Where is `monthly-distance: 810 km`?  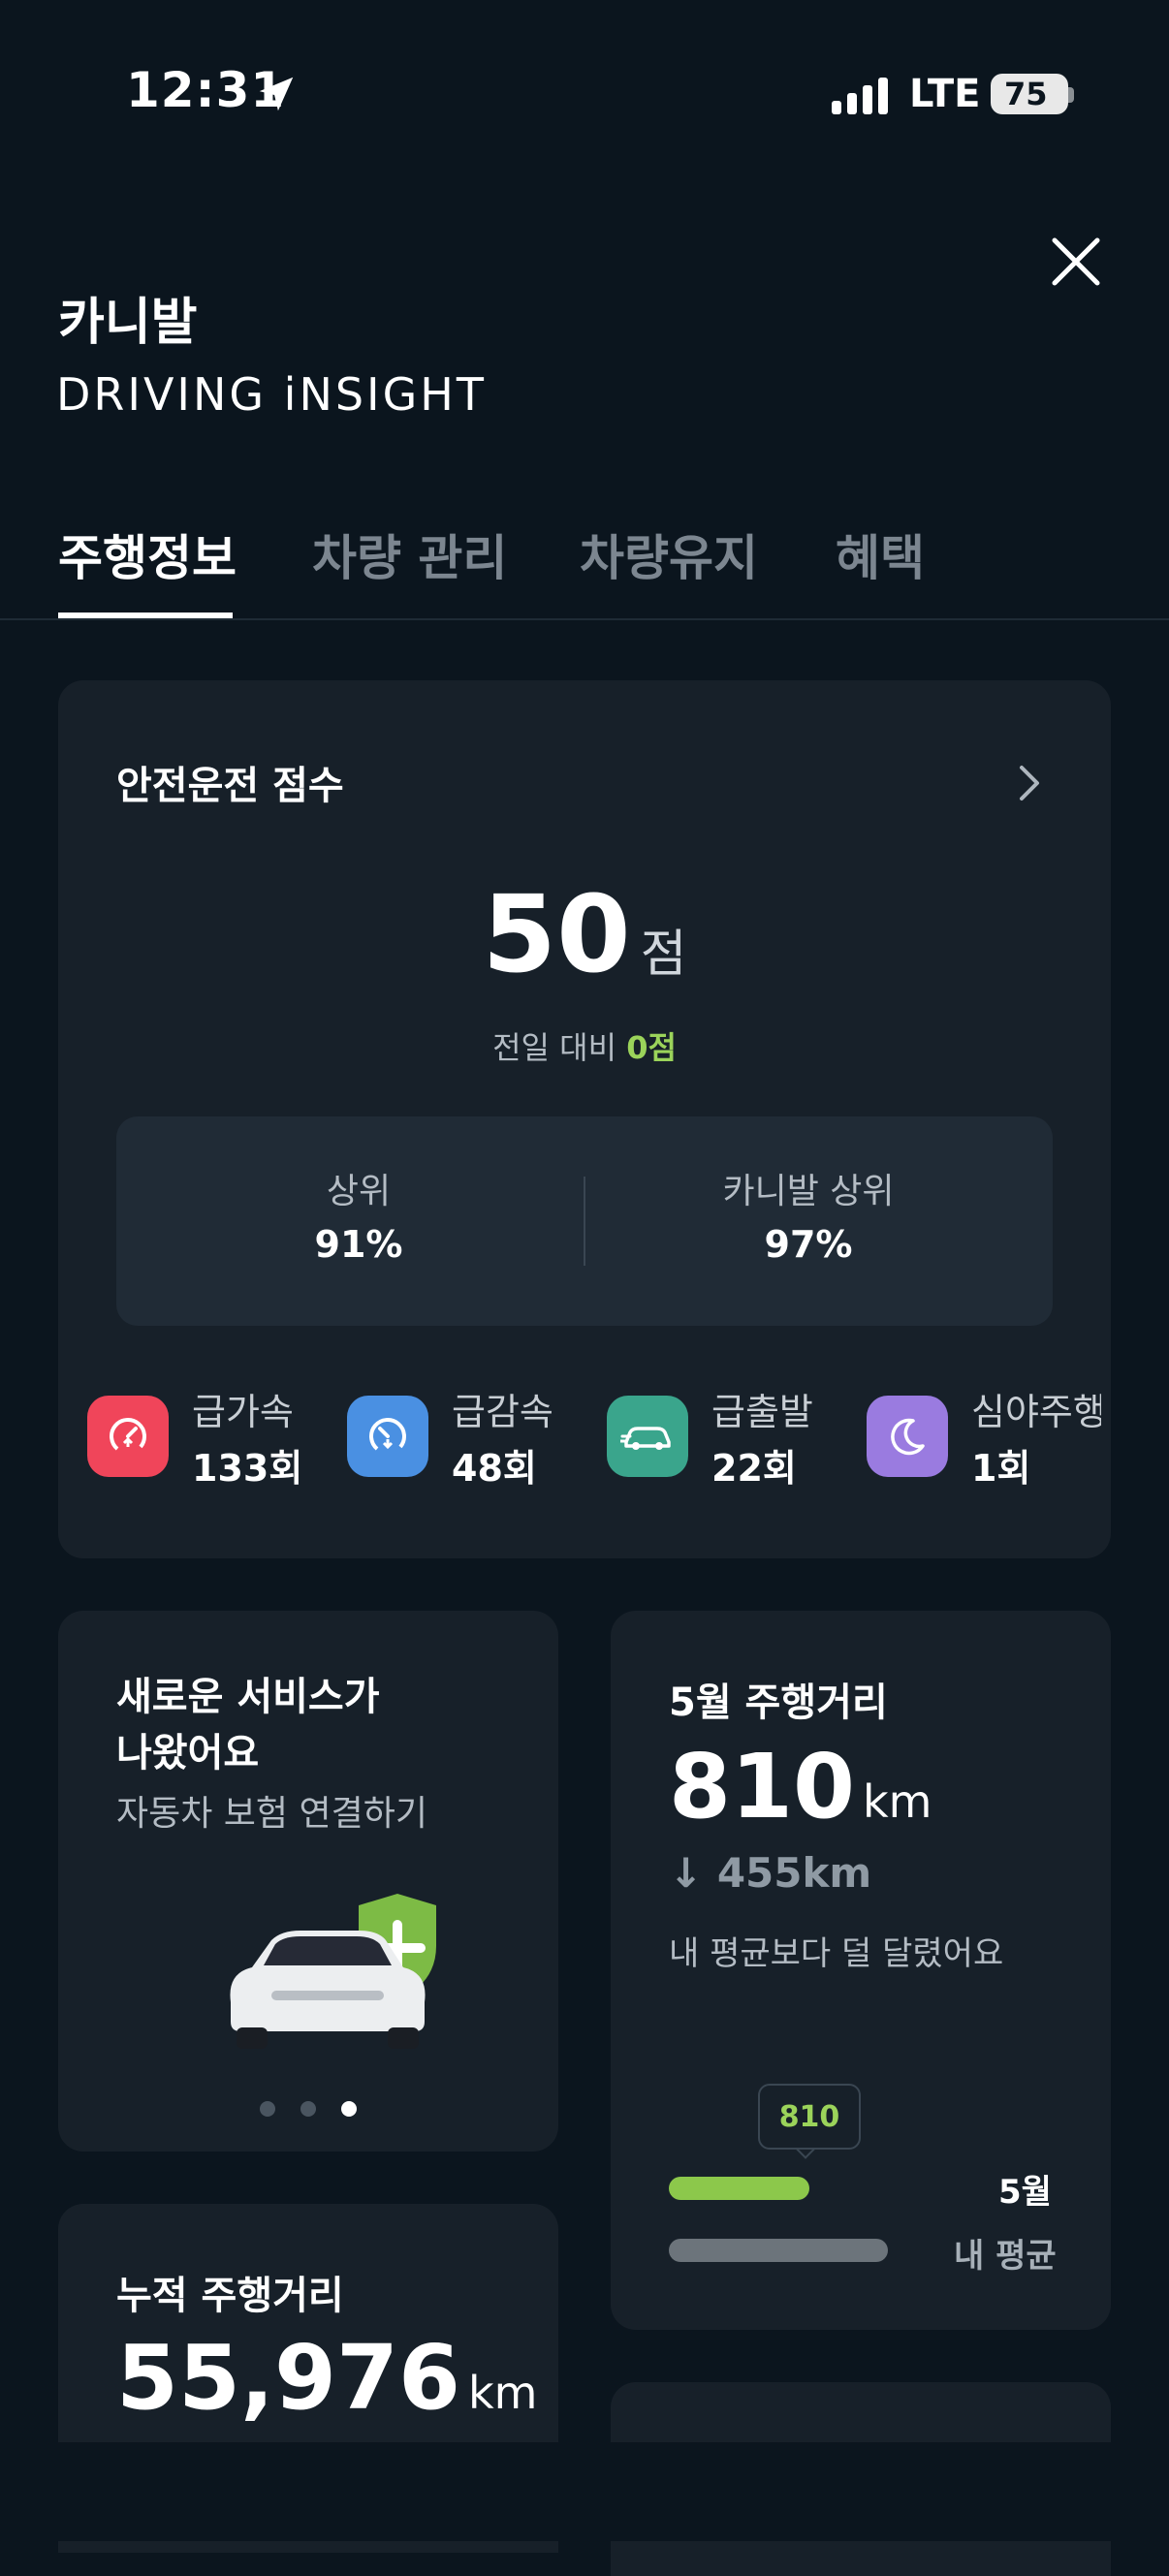 monthly-distance: 810 km is located at coordinates (801, 1786).